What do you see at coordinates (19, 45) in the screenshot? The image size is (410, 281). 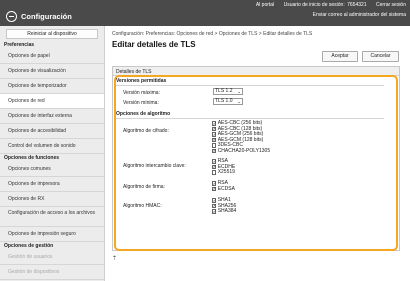 I see `sidebar-section-preferences: Preferencias` at bounding box center [19, 45].